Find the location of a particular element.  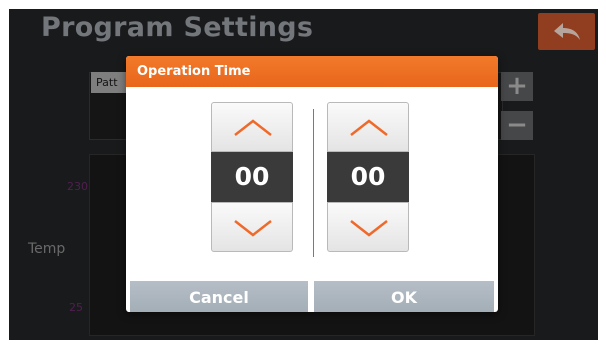

minutes-decrement-button is located at coordinates (368, 227).